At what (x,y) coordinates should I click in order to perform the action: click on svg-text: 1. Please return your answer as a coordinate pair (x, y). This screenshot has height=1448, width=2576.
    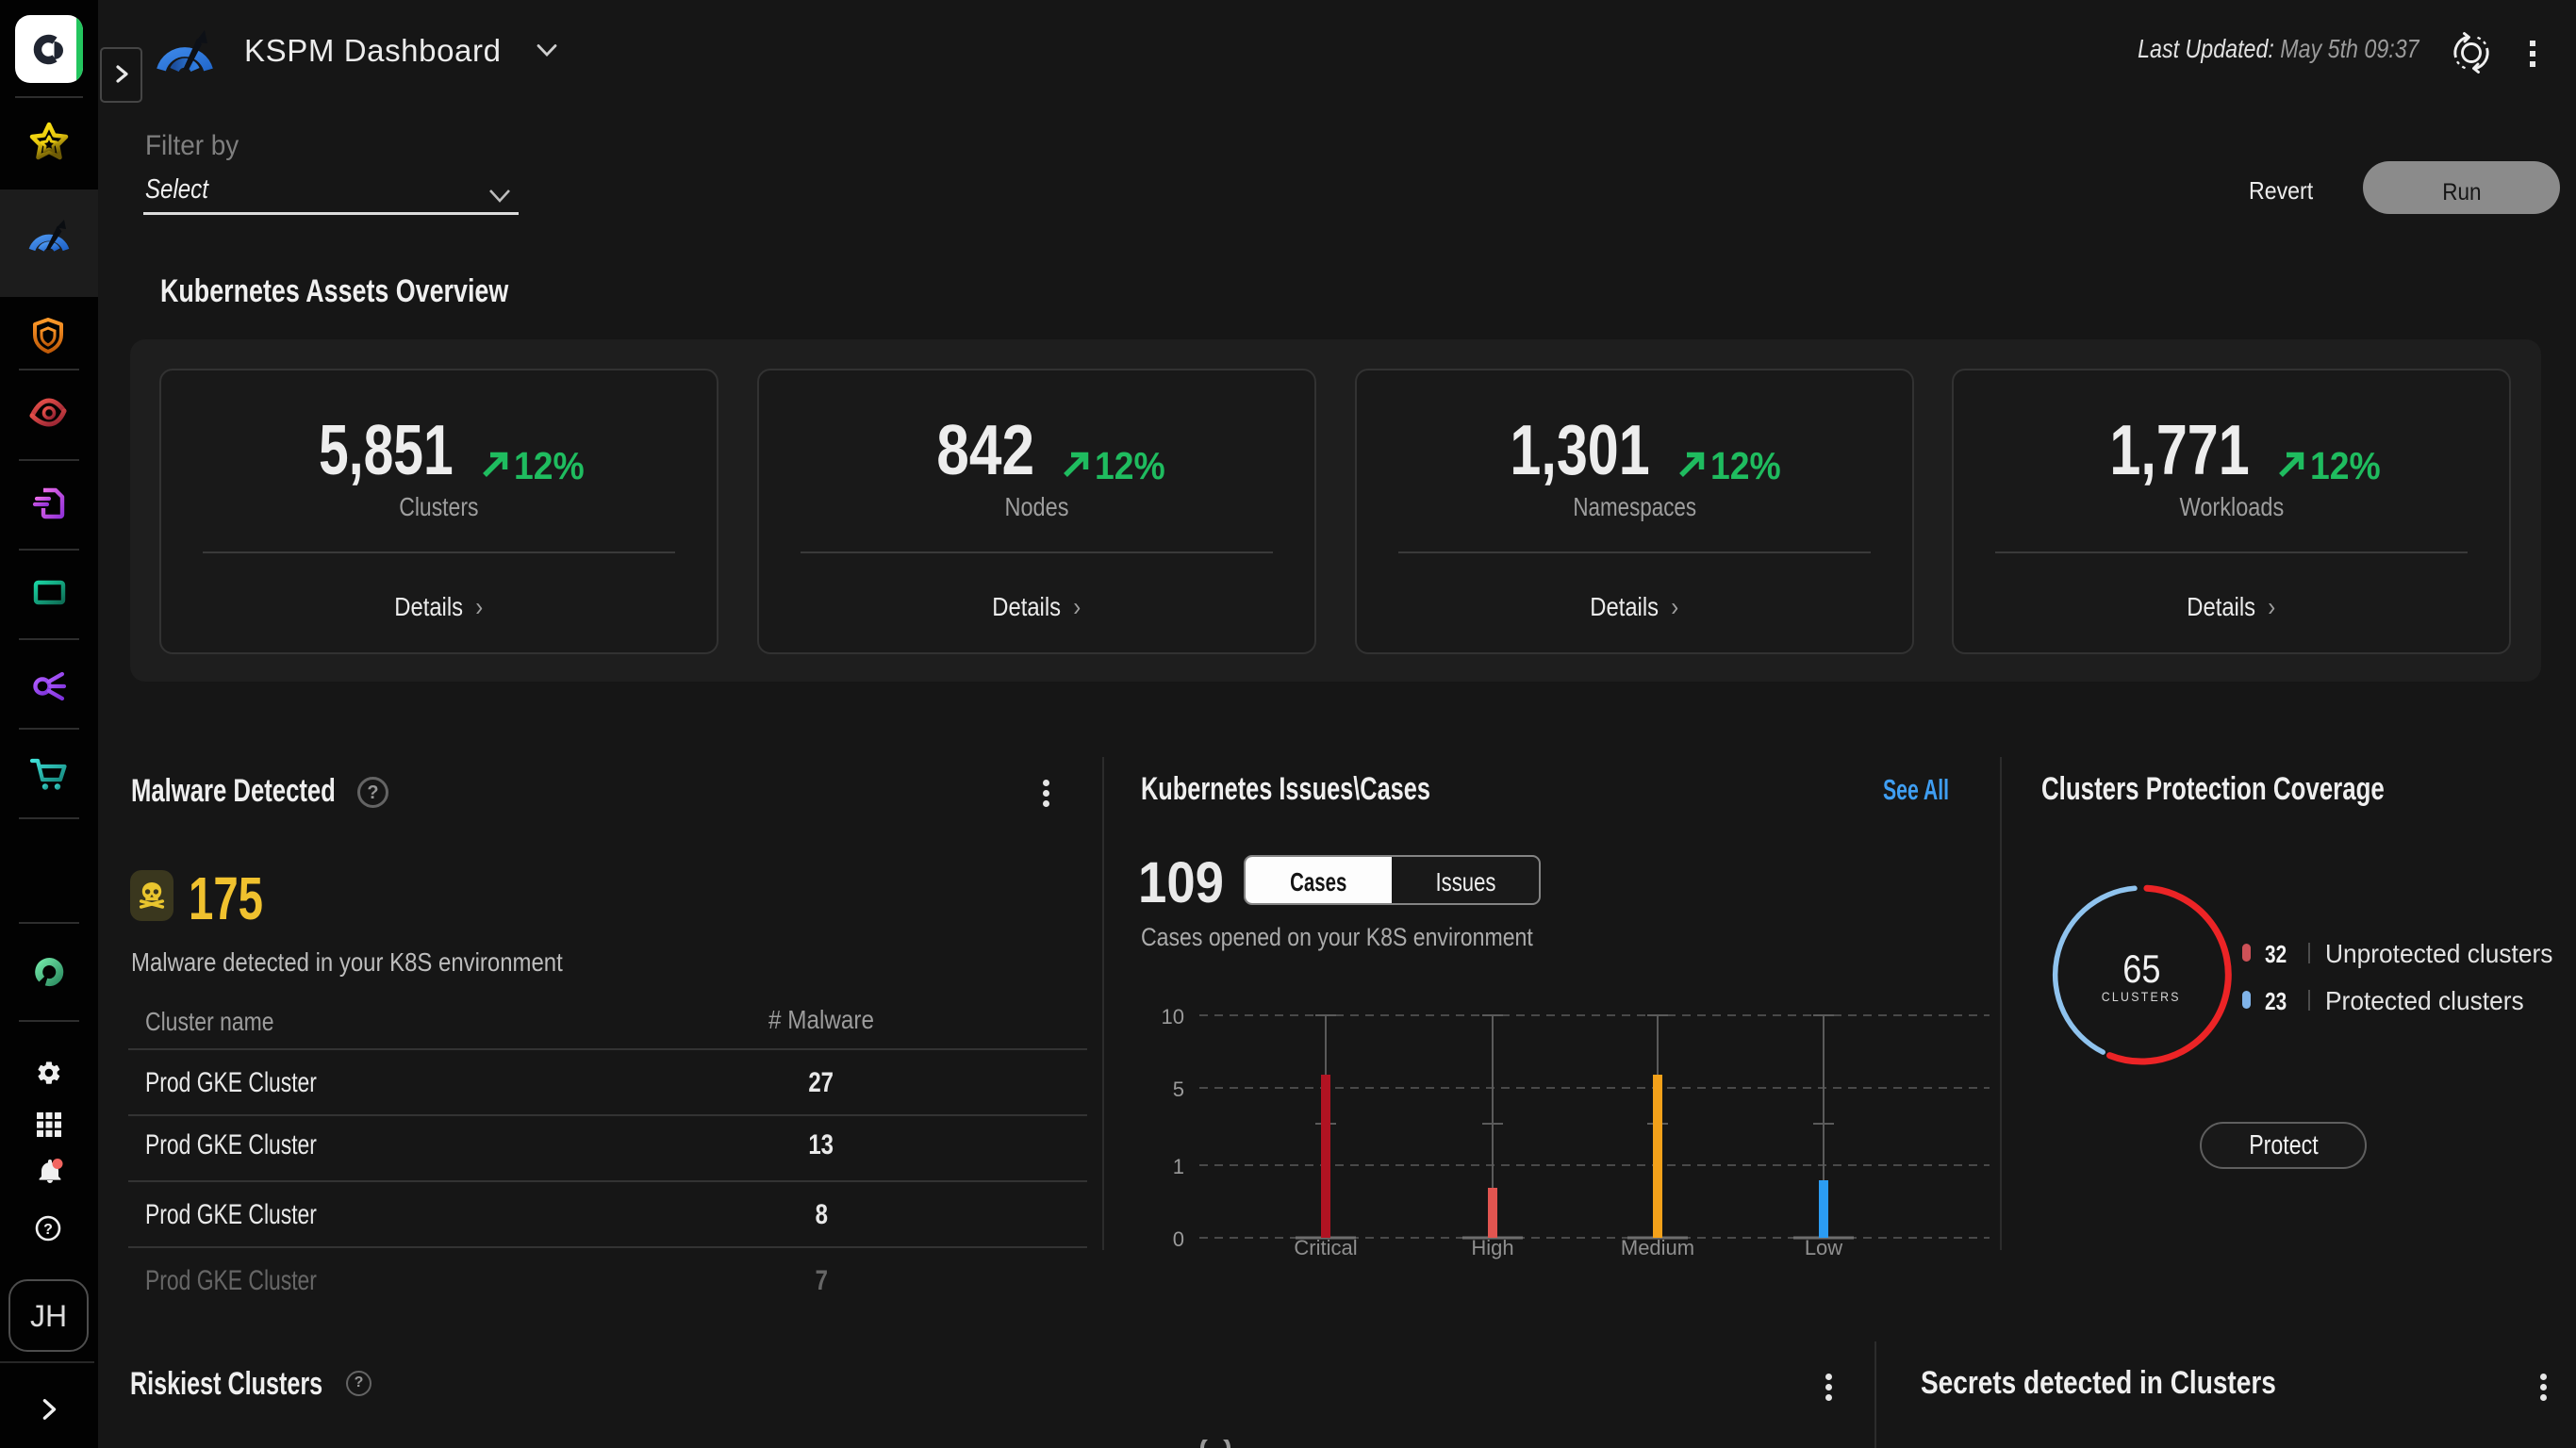
    Looking at the image, I should click on (1178, 1166).